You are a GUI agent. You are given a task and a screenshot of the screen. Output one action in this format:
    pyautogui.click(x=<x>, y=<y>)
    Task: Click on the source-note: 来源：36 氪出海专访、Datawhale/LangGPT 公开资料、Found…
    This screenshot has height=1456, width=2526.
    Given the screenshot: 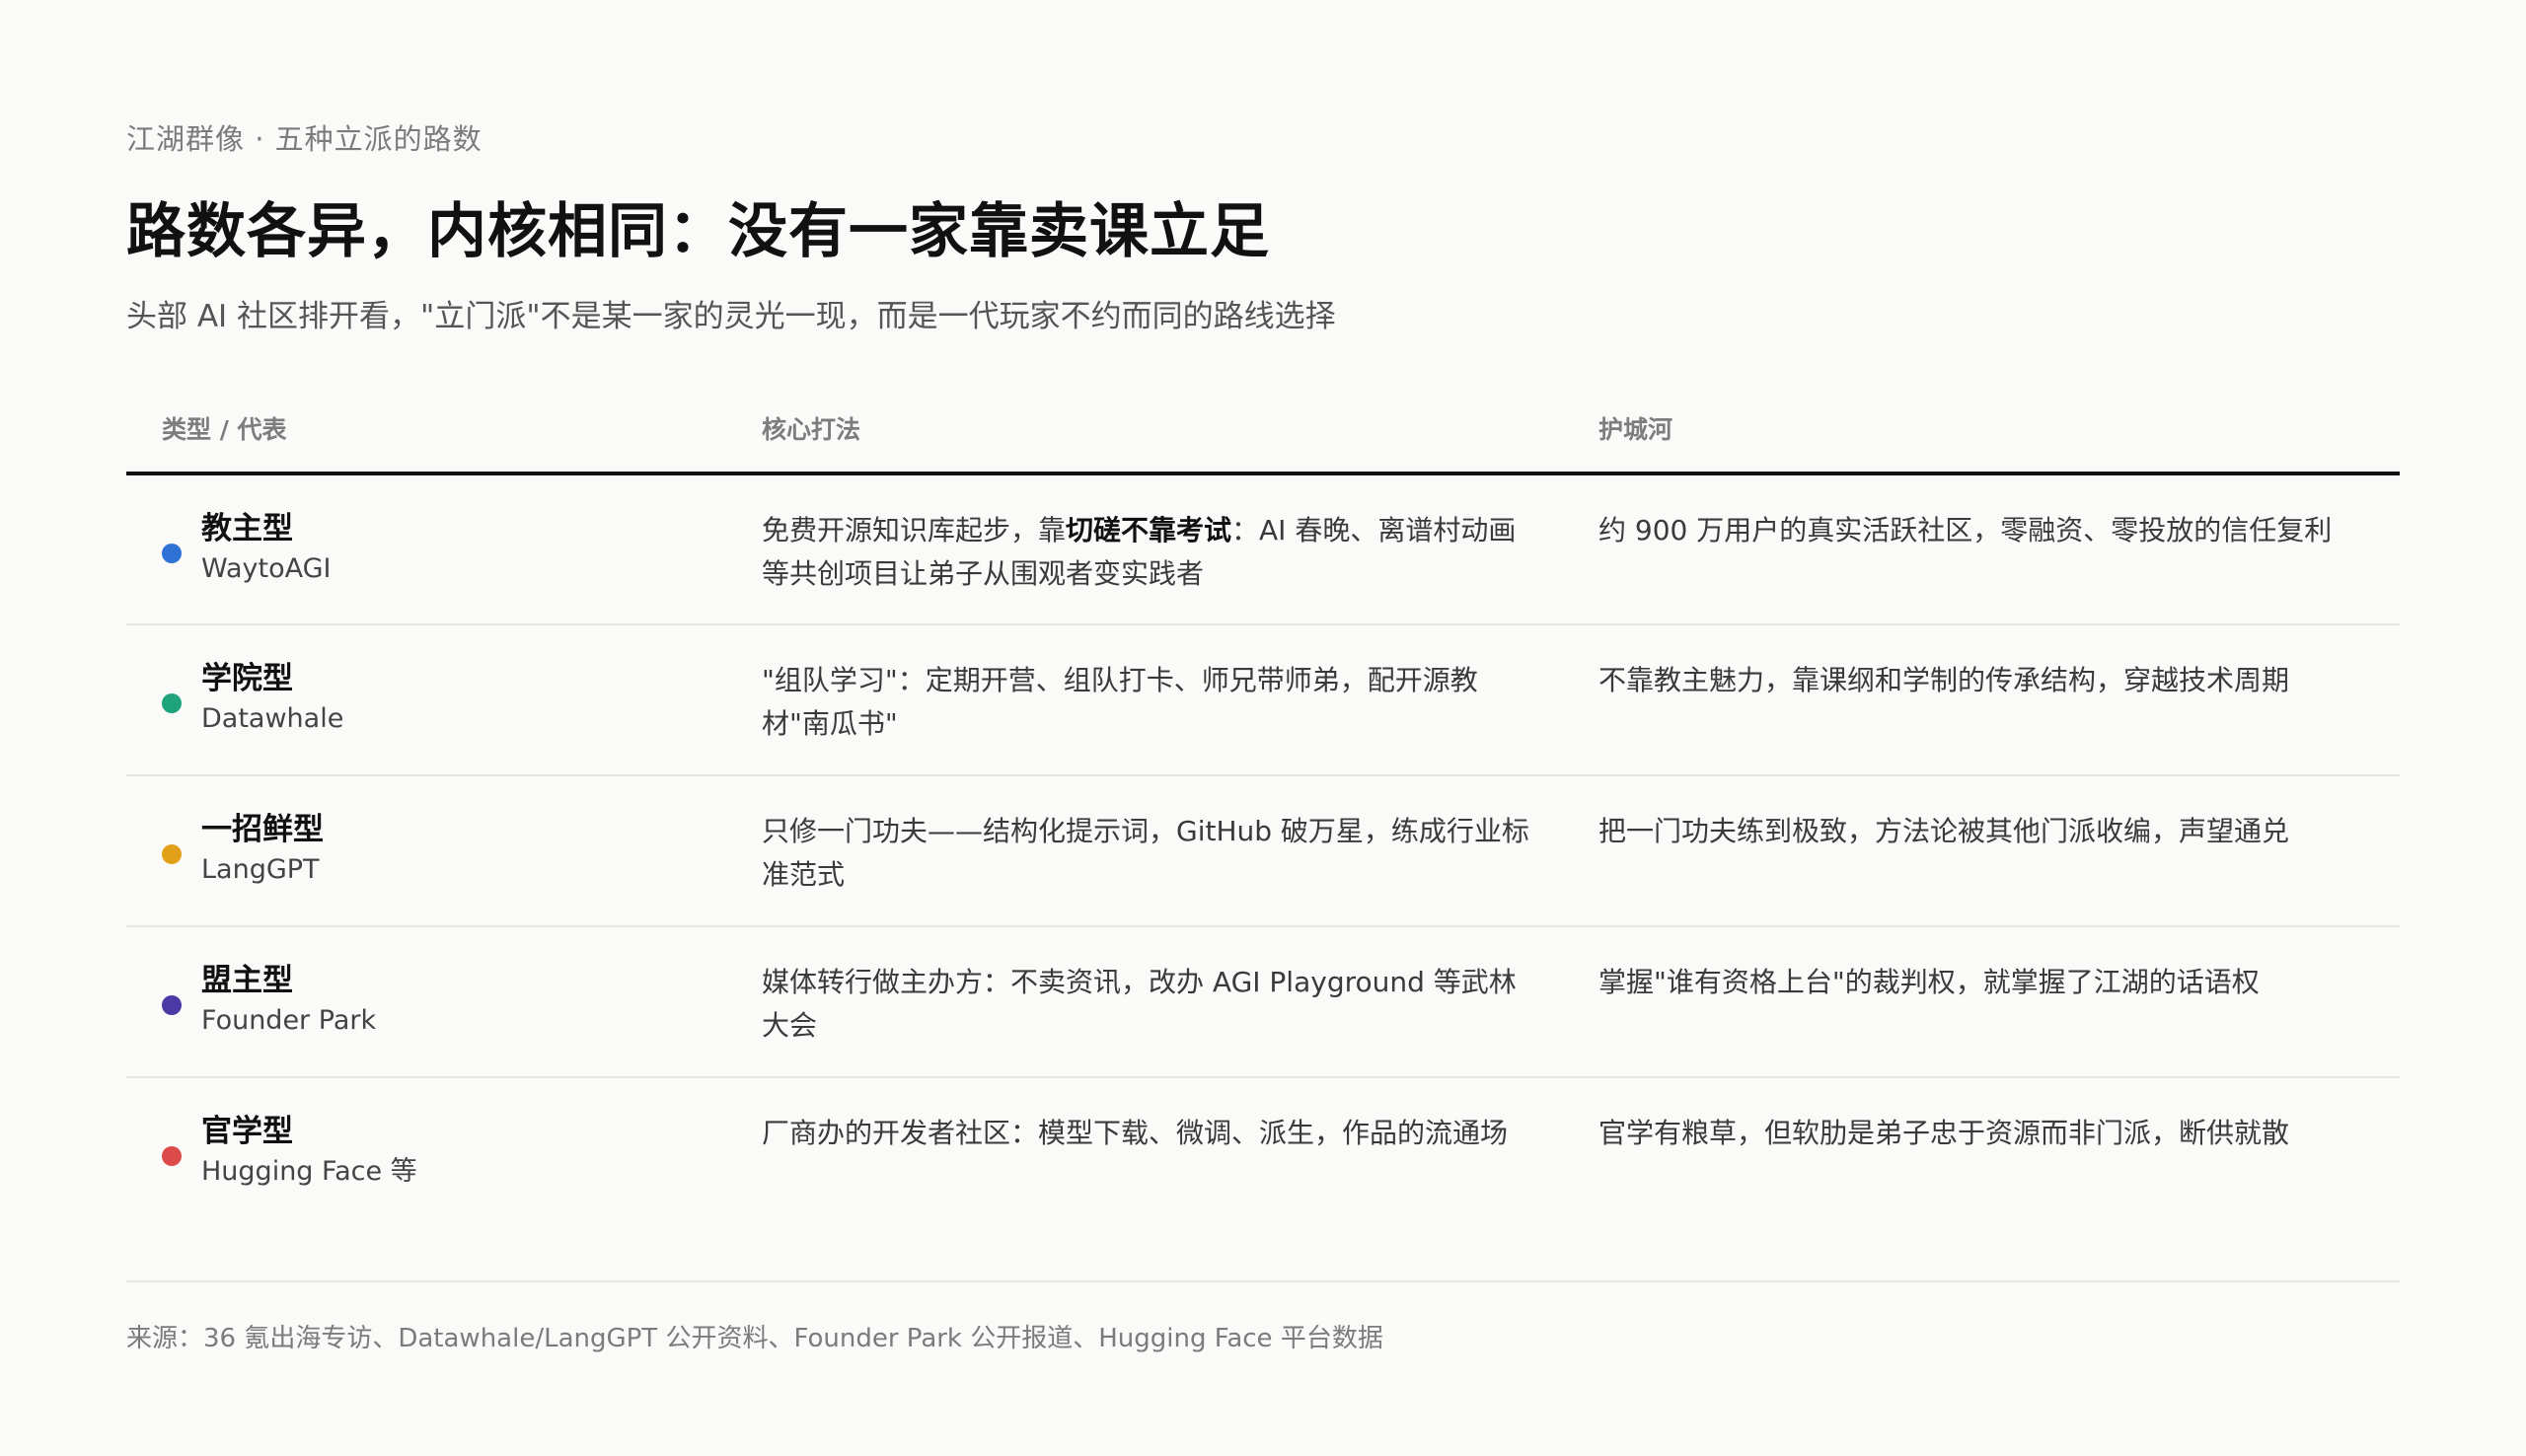 What is the action you would take?
    pyautogui.click(x=754, y=1338)
    